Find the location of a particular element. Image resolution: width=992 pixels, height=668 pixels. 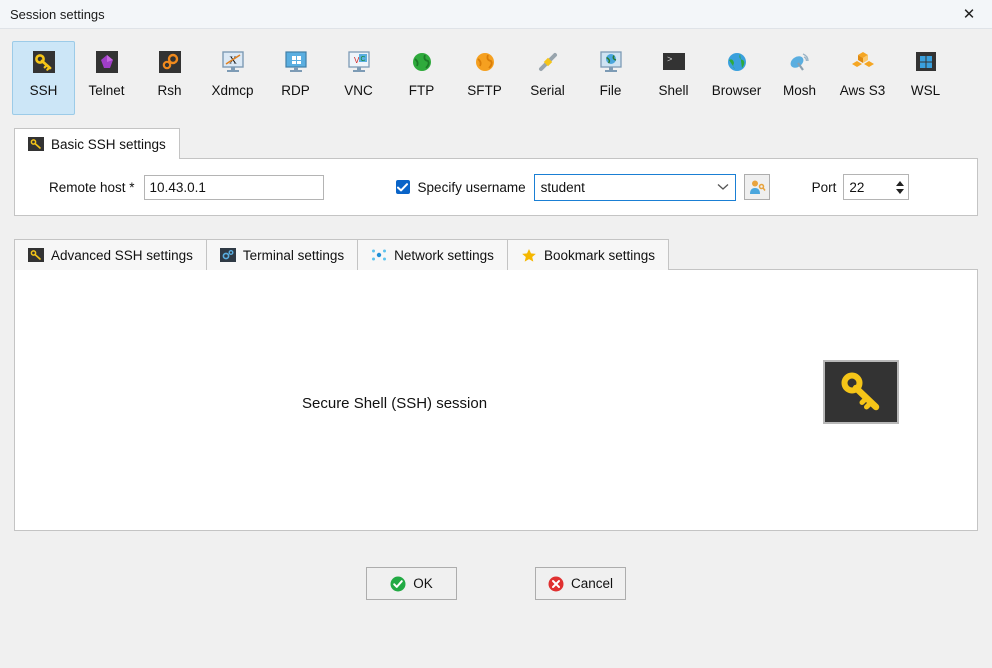

session-type-label: WSL is located at coordinates (925, 90).